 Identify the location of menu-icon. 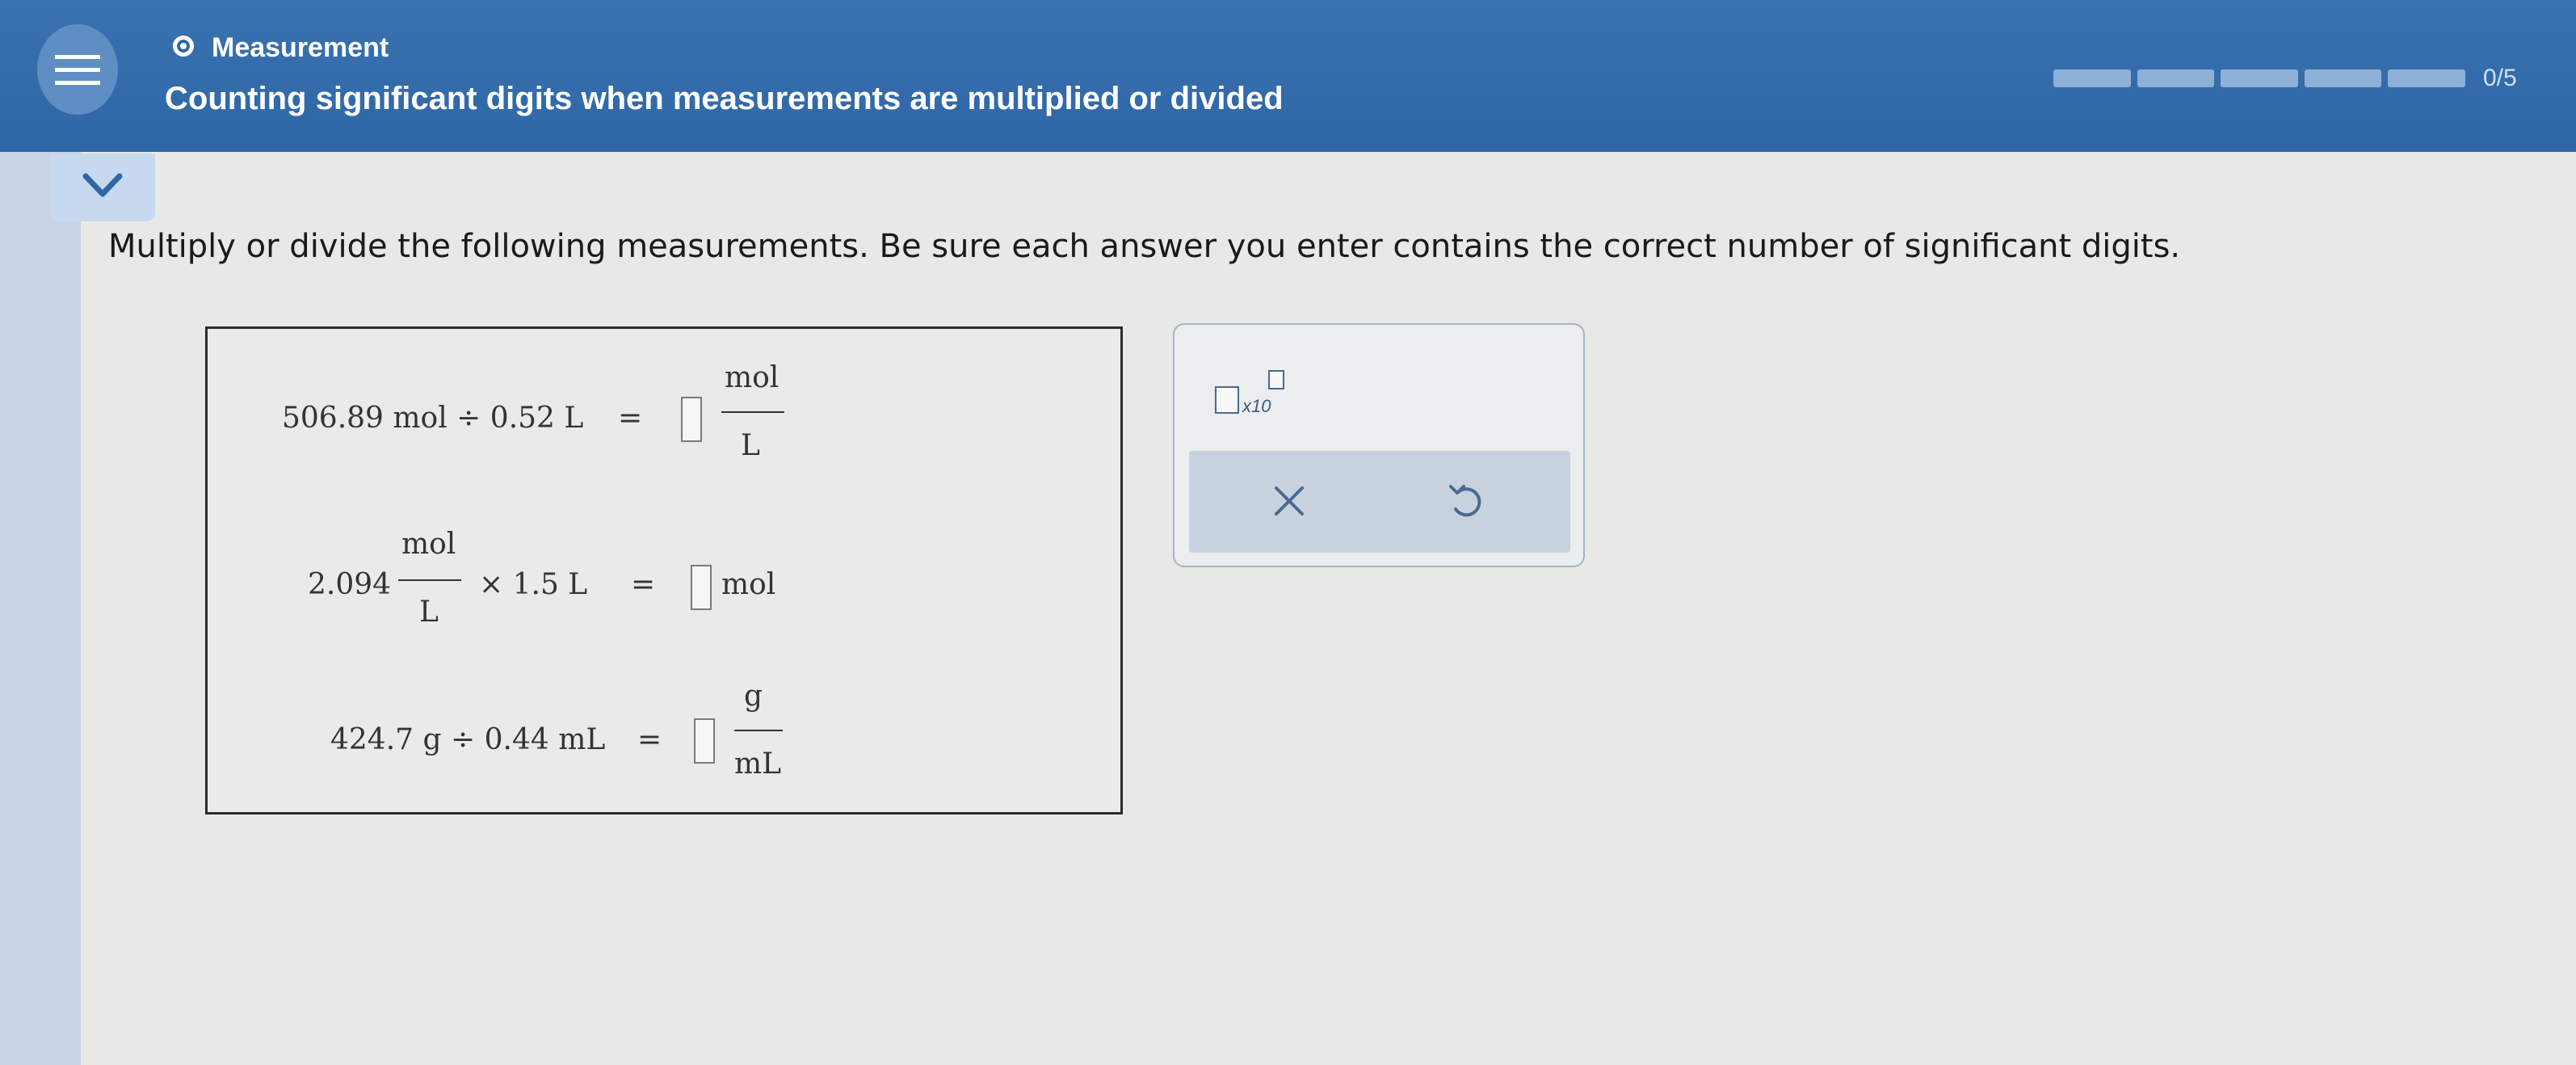
(77, 57).